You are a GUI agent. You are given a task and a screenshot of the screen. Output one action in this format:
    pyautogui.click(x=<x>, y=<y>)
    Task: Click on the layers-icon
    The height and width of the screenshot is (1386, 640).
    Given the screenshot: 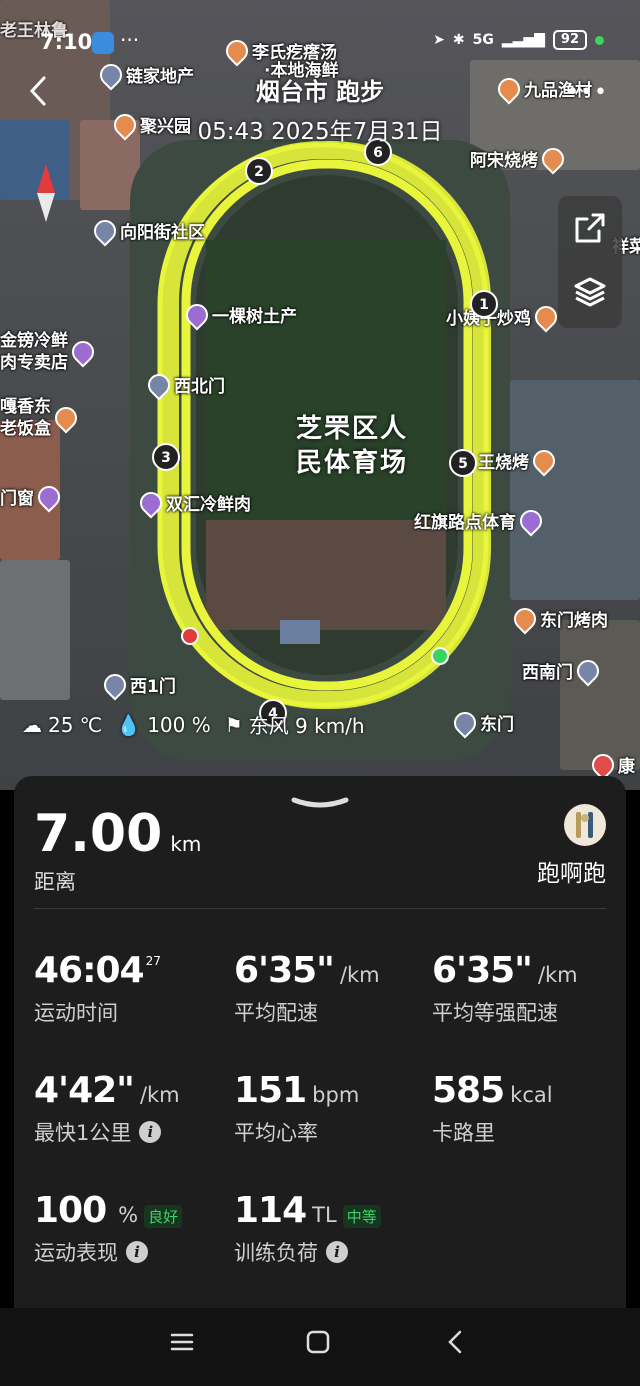 What is the action you would take?
    pyautogui.click(x=590, y=292)
    